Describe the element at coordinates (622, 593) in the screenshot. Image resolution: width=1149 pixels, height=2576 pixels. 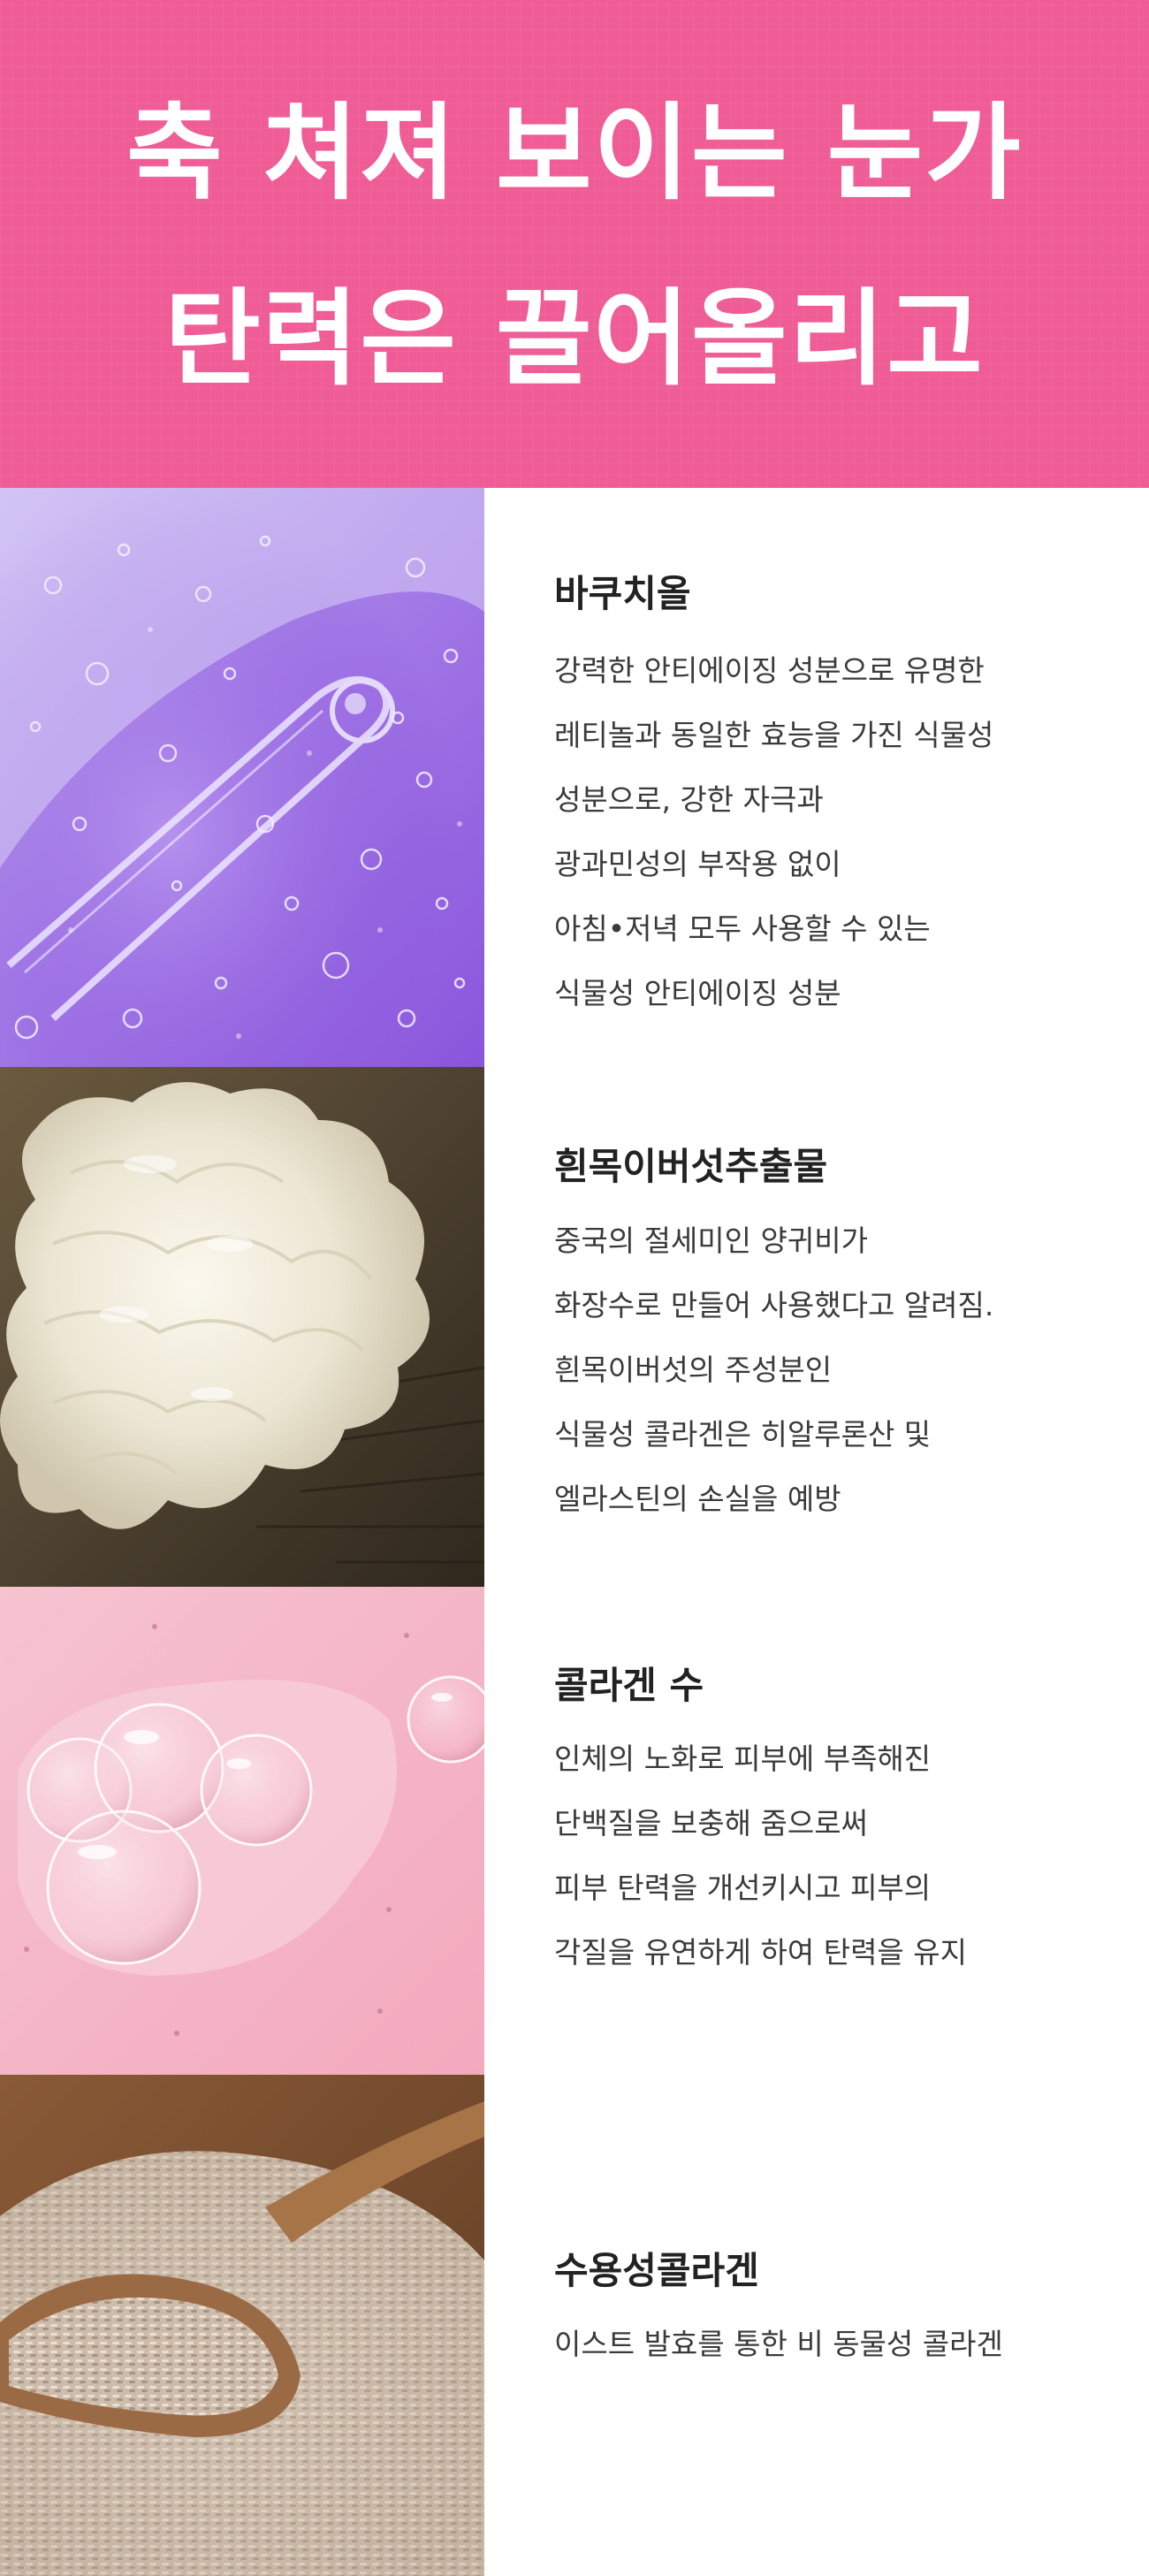
I see `ingredient-title: 바쿠치올` at that location.